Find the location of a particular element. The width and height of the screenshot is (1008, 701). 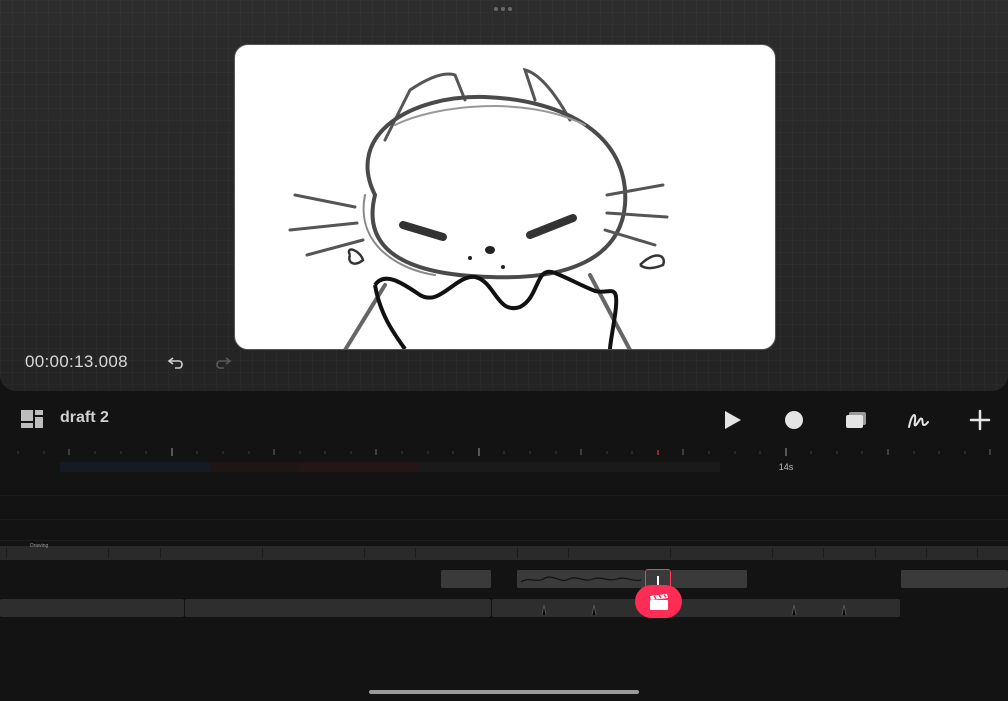

ruler-ticks is located at coordinates (504, 452).